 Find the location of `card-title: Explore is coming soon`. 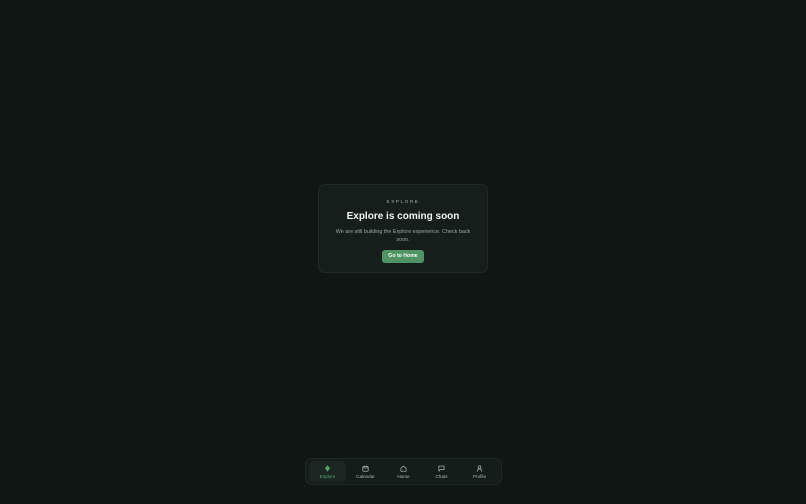

card-title: Explore is coming soon is located at coordinates (403, 216).